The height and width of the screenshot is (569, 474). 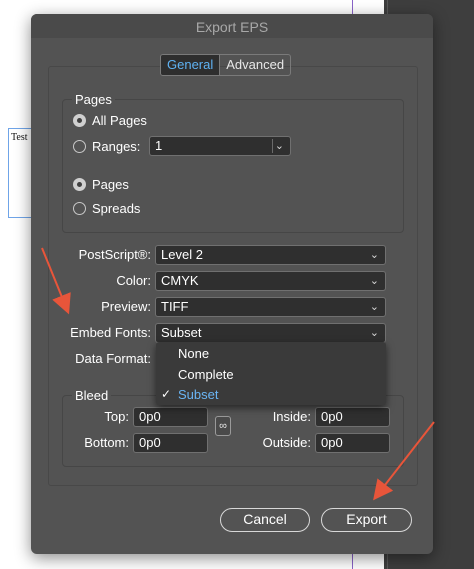 I want to click on dropdown-option-subset: ✓ Subset, so click(x=271, y=394).